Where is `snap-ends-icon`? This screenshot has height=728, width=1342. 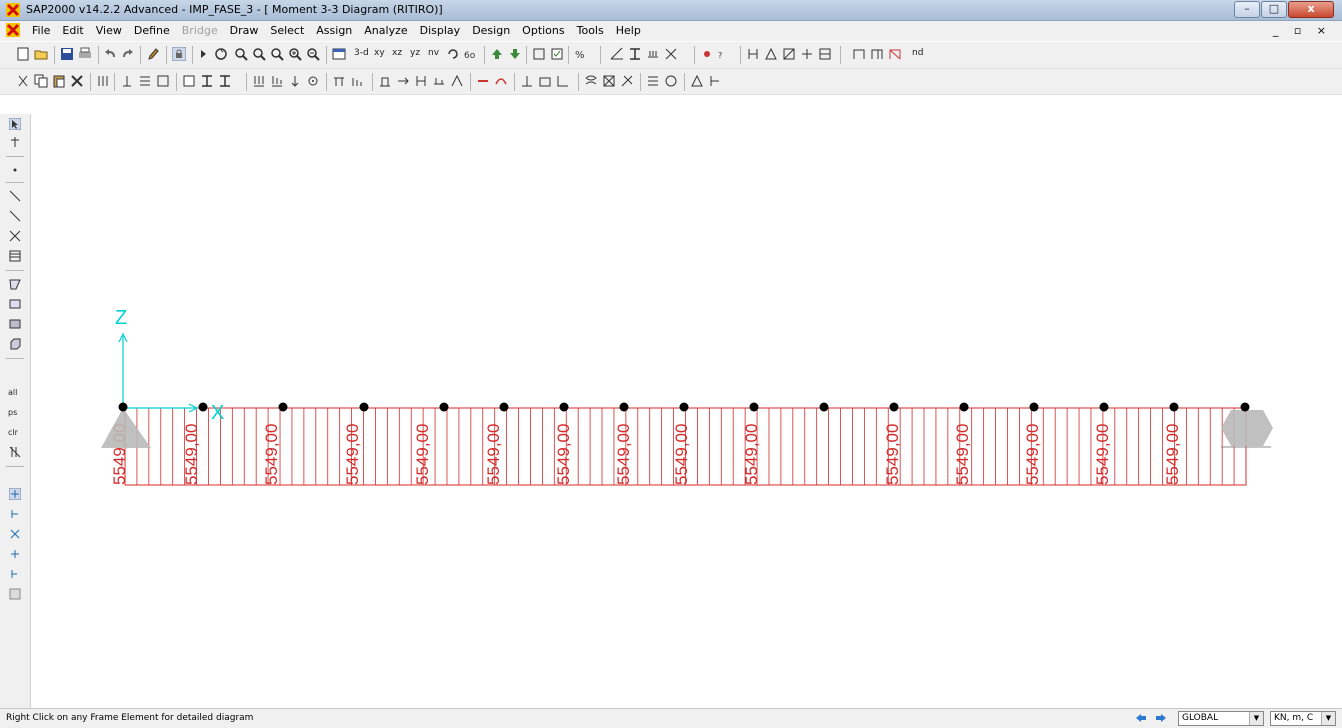
snap-ends-icon is located at coordinates (15, 514).